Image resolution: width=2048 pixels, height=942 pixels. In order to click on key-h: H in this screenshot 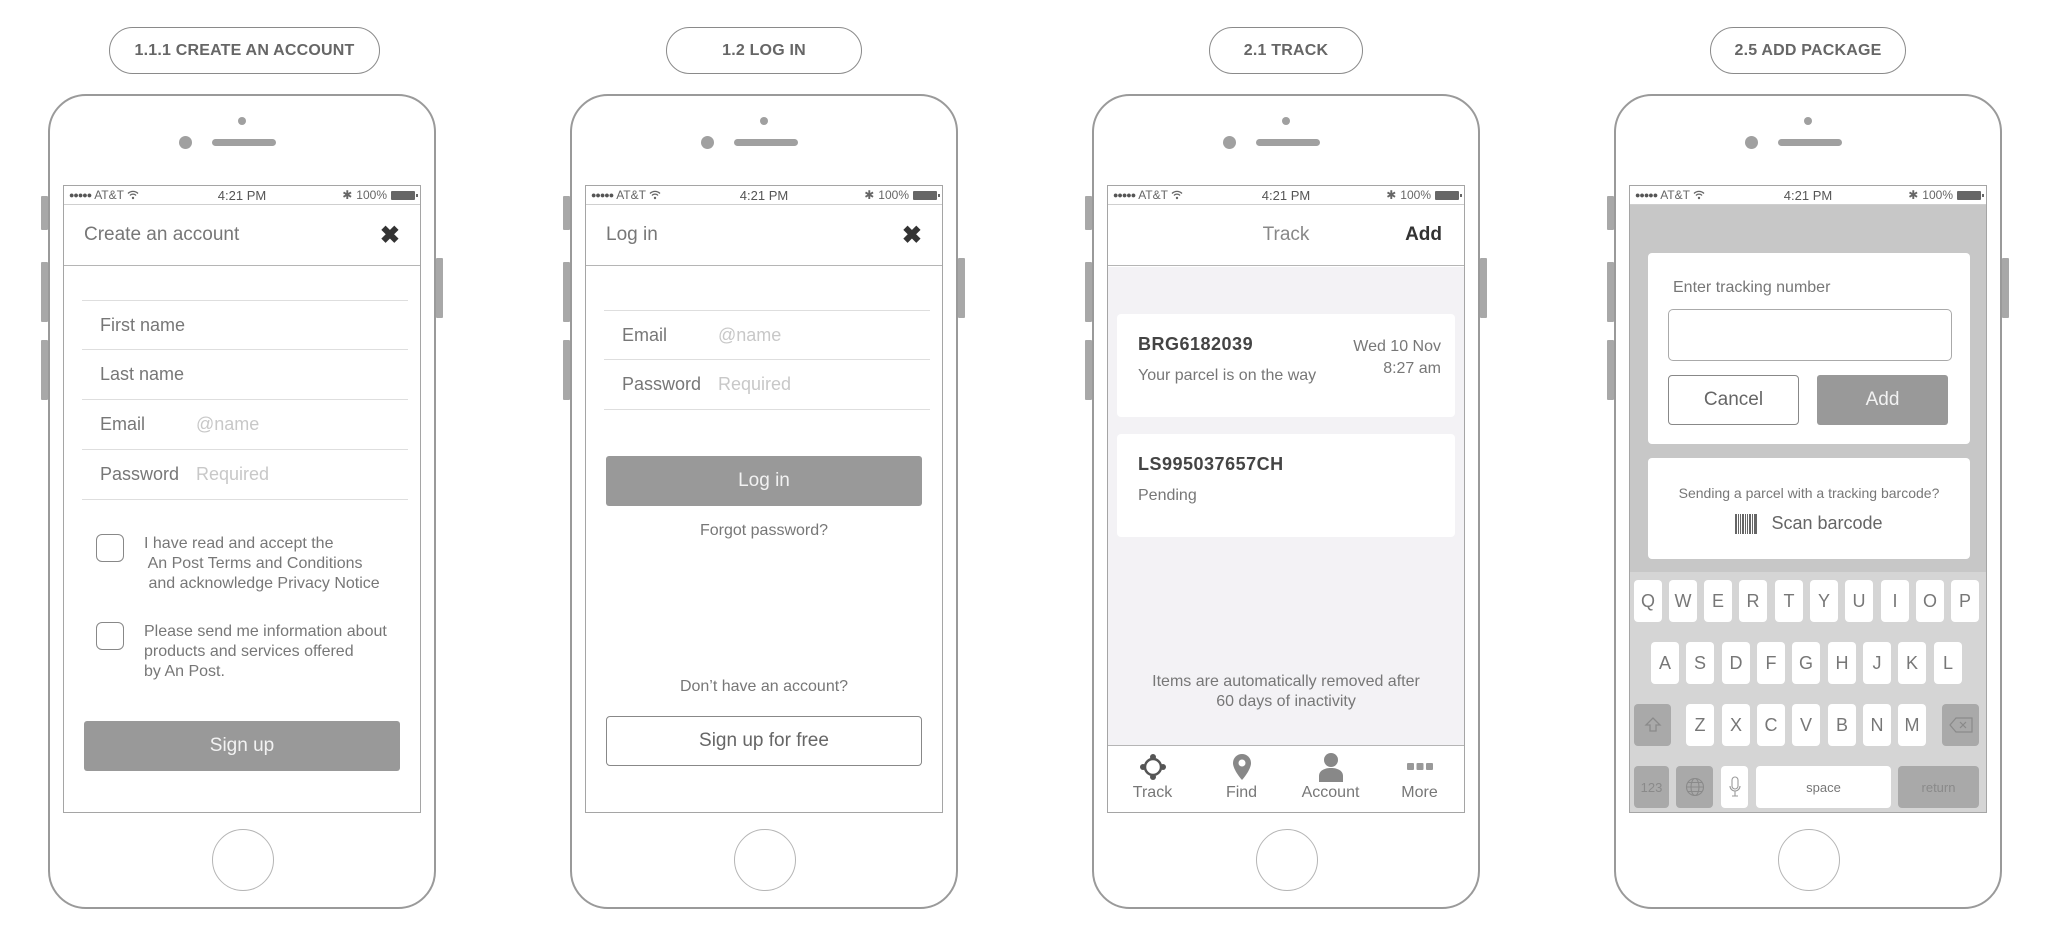, I will do `click(1842, 663)`.